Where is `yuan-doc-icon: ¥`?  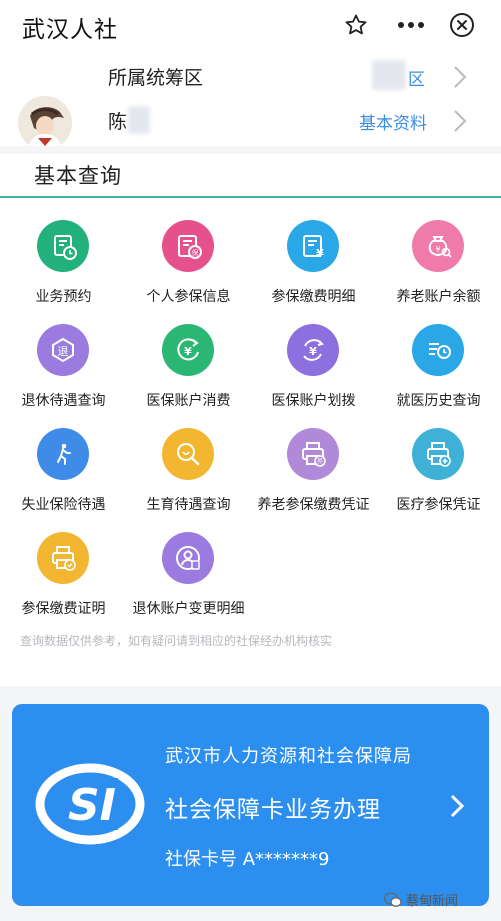
yuan-doc-icon: ¥ is located at coordinates (313, 246).